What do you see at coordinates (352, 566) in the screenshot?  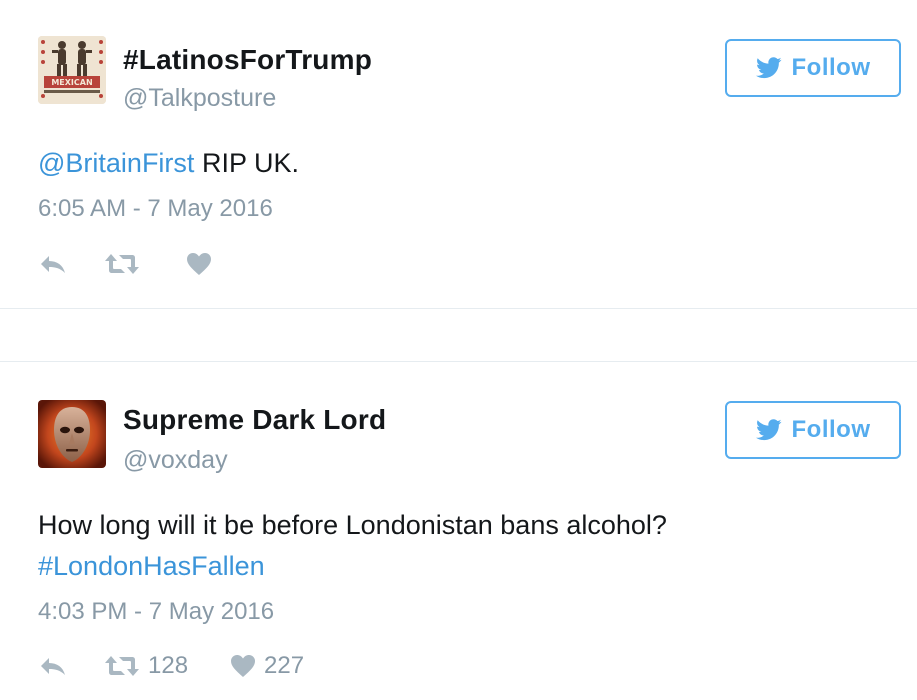 I see `hashtag-link: #LondonHasFallen` at bounding box center [352, 566].